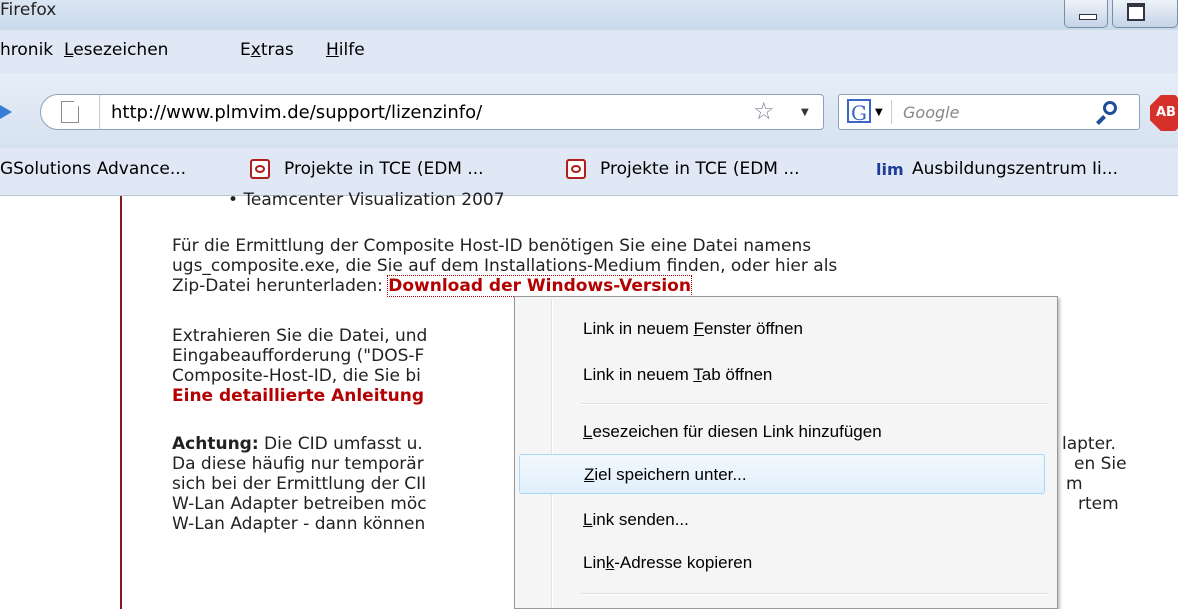  Describe the element at coordinates (1164, 113) in the screenshot. I see `adblock-icon: AB` at that location.